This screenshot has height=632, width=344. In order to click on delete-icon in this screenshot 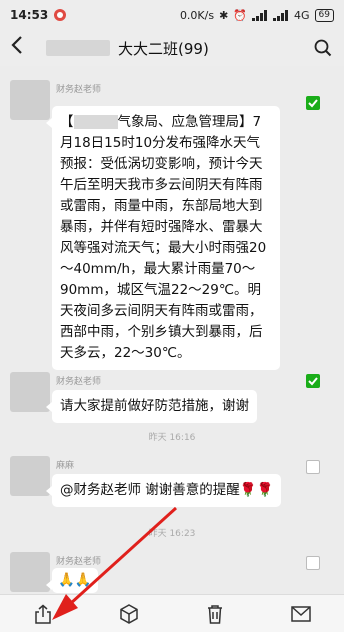, I will do `click(215, 614)`.